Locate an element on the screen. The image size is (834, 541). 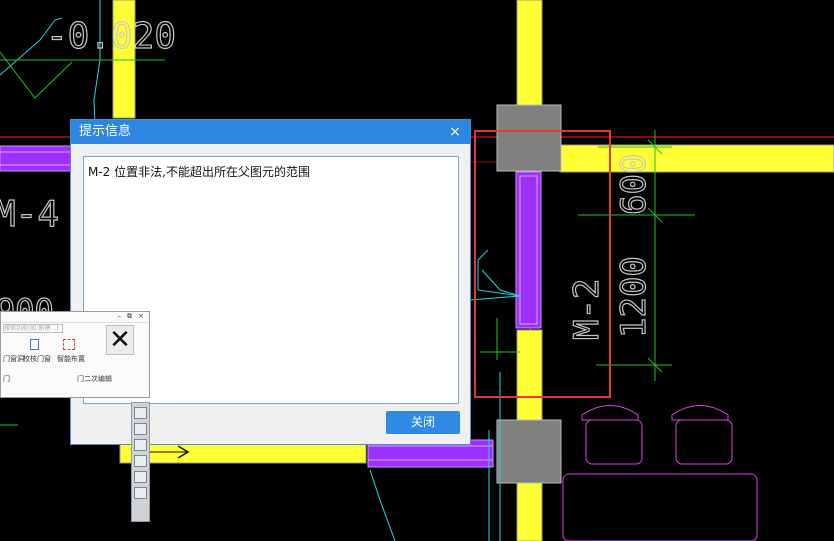
close-icon: × is located at coordinates (455, 132).